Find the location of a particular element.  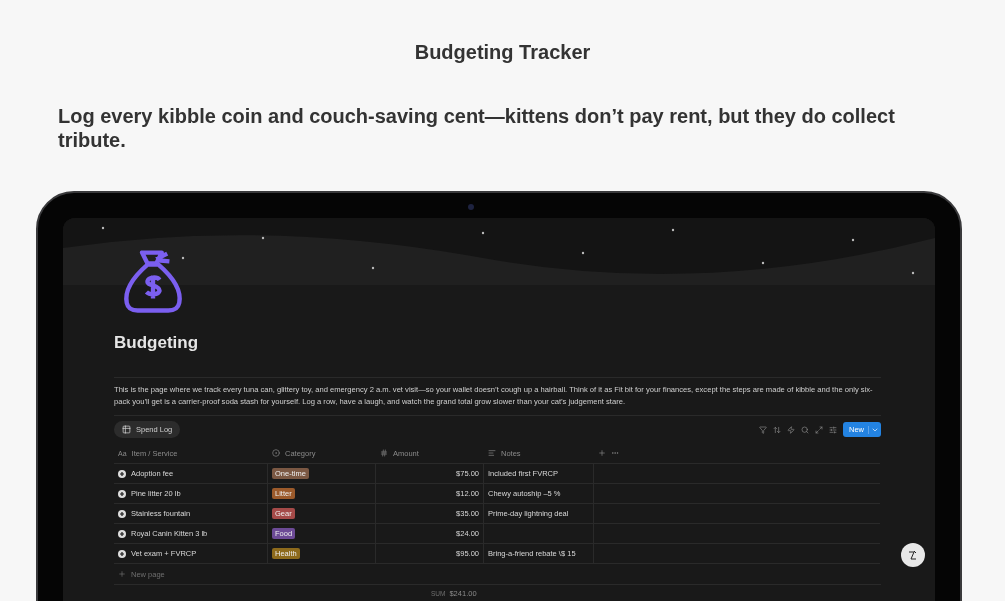

sort-icon is located at coordinates (777, 429).